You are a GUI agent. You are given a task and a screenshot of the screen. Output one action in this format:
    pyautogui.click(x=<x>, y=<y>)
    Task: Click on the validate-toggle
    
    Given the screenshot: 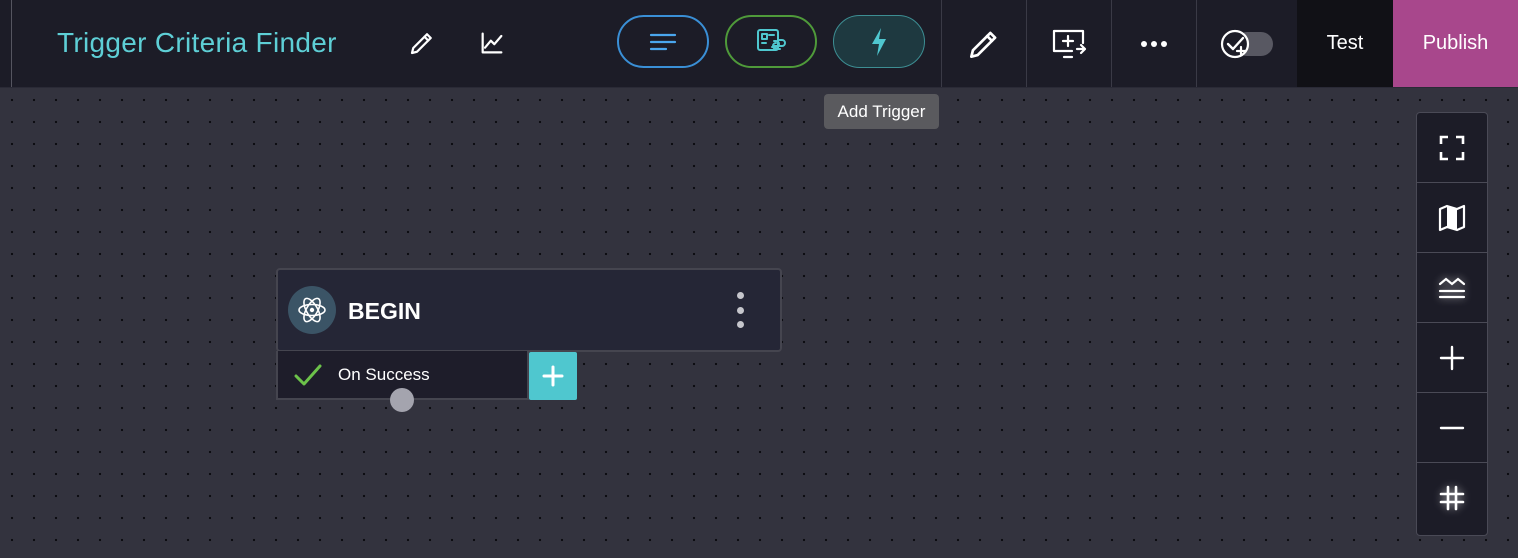 What is the action you would take?
    pyautogui.click(x=1247, y=43)
    